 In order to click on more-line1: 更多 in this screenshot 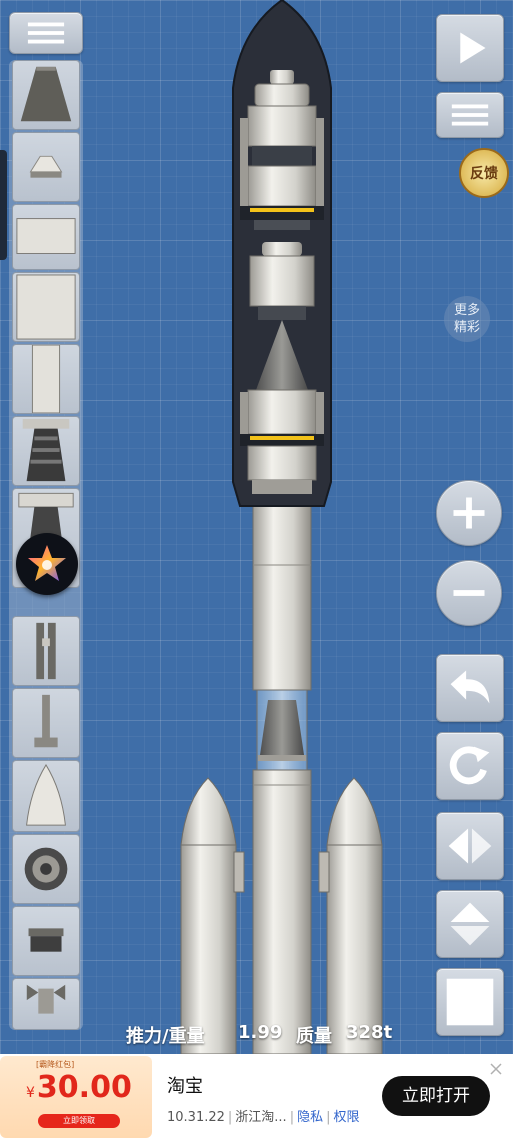, I will do `click(466, 310)`.